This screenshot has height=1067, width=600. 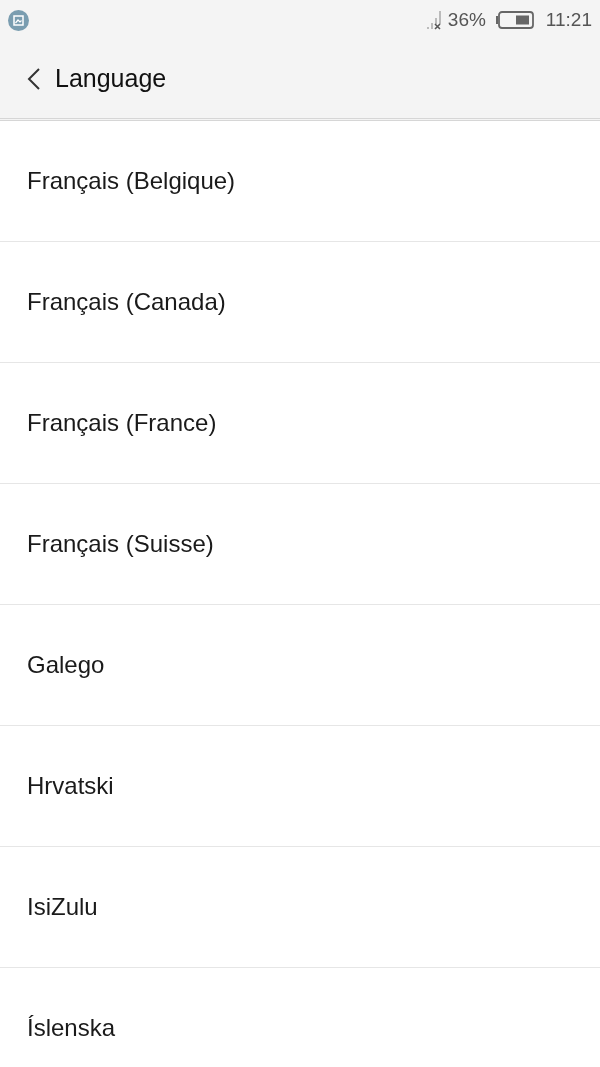 What do you see at coordinates (300, 423) in the screenshot?
I see `language-item: Français (France)` at bounding box center [300, 423].